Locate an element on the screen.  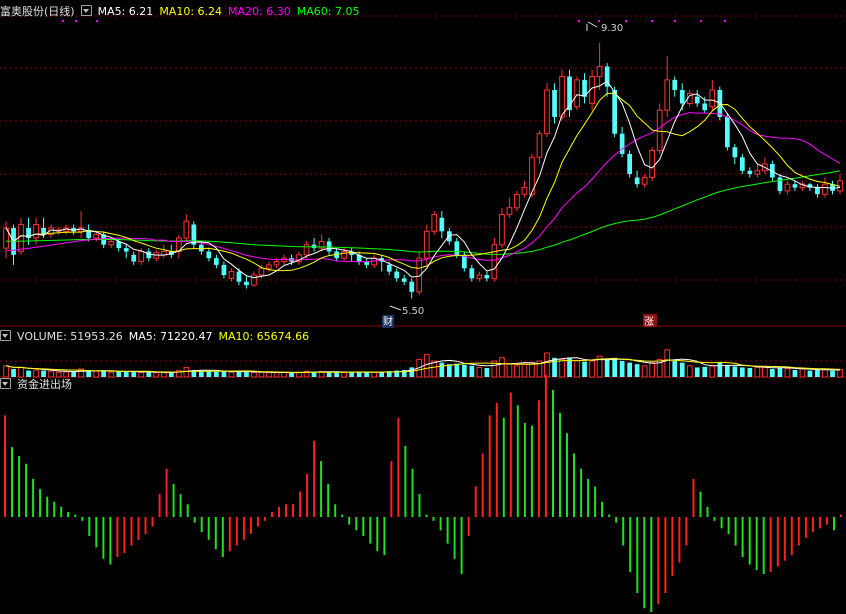
volume-settings-icon is located at coordinates (5, 335).